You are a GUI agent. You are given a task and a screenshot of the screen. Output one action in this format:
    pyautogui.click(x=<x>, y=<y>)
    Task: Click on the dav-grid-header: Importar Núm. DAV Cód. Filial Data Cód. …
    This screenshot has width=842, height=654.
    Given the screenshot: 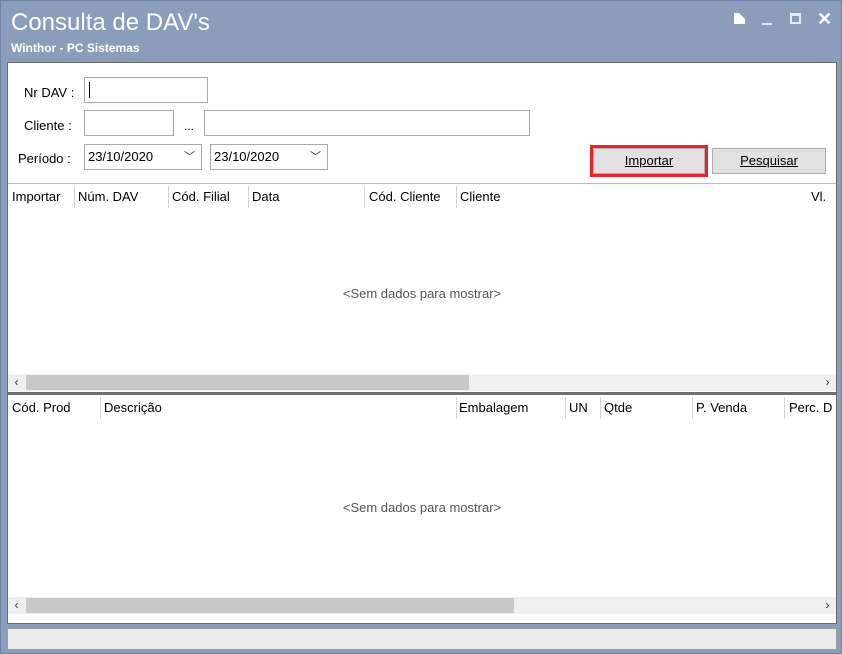 What is the action you would take?
    pyautogui.click(x=422, y=197)
    